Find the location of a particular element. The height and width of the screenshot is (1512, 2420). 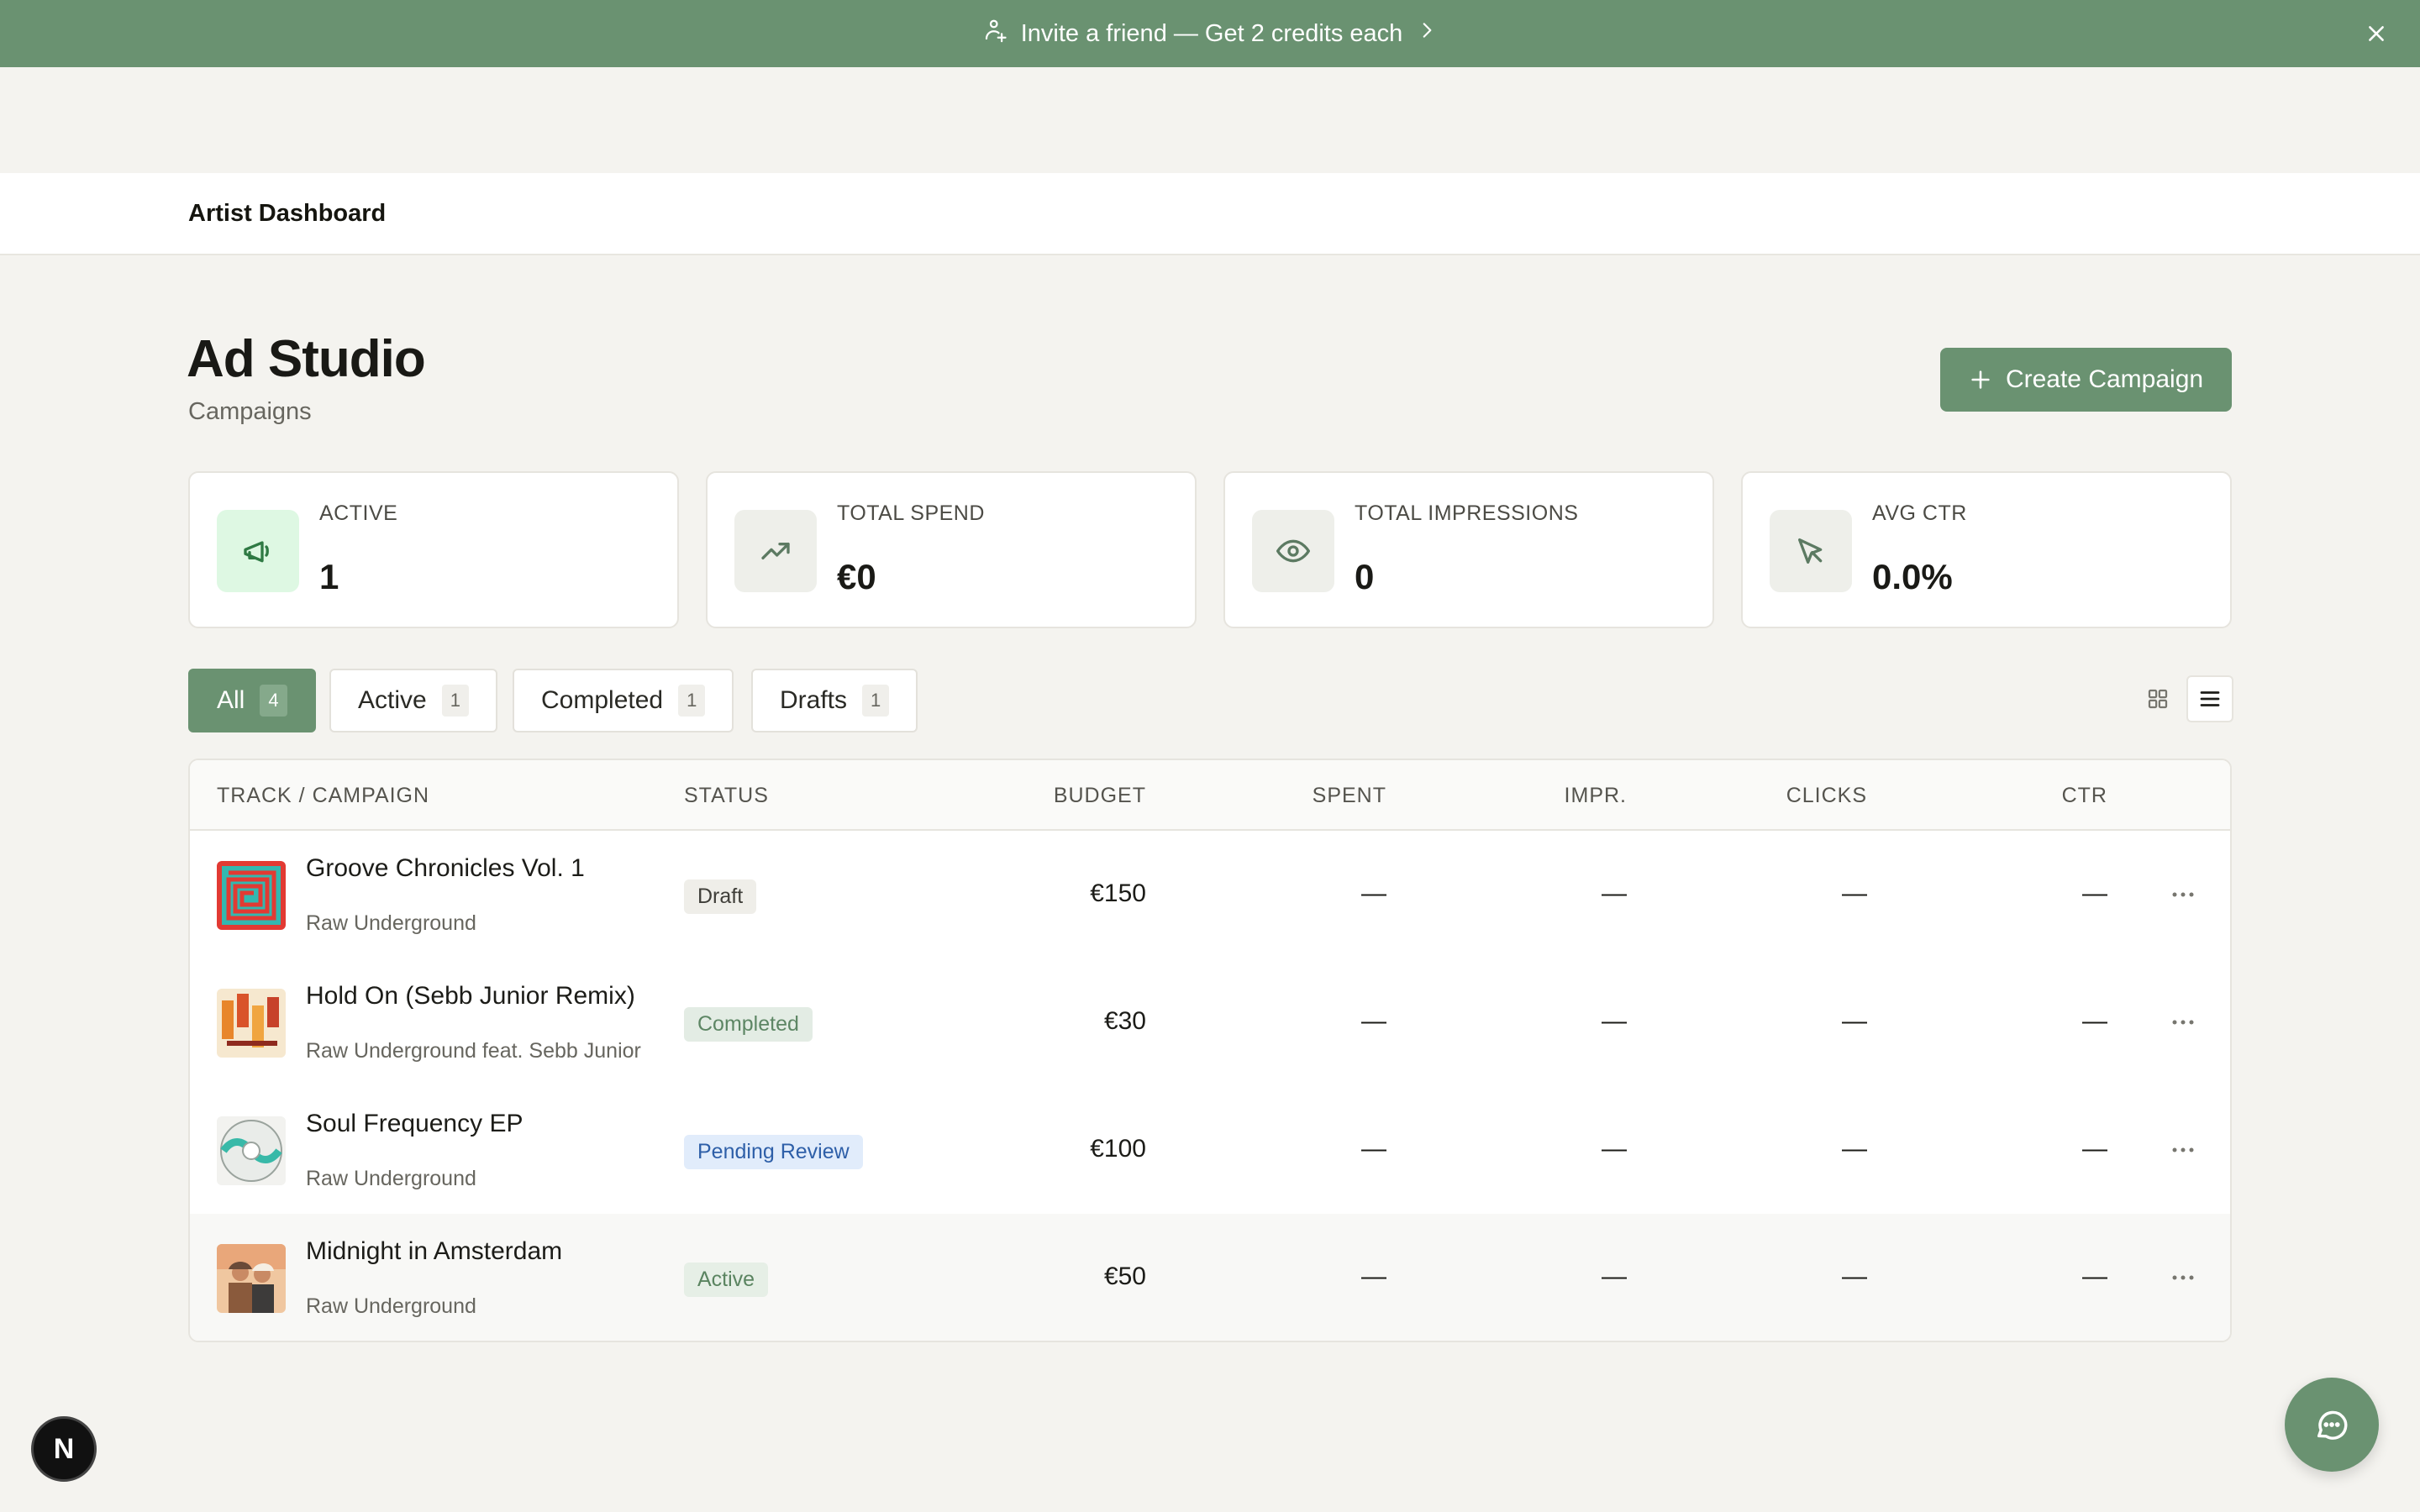

stat-card-active: ACTIVE 1 is located at coordinates (434, 549).